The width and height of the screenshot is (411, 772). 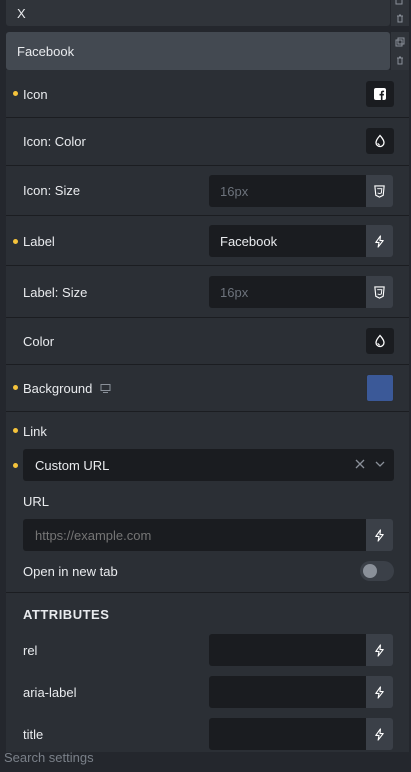 I want to click on search-settings-input: Search settings, so click(x=205, y=762).